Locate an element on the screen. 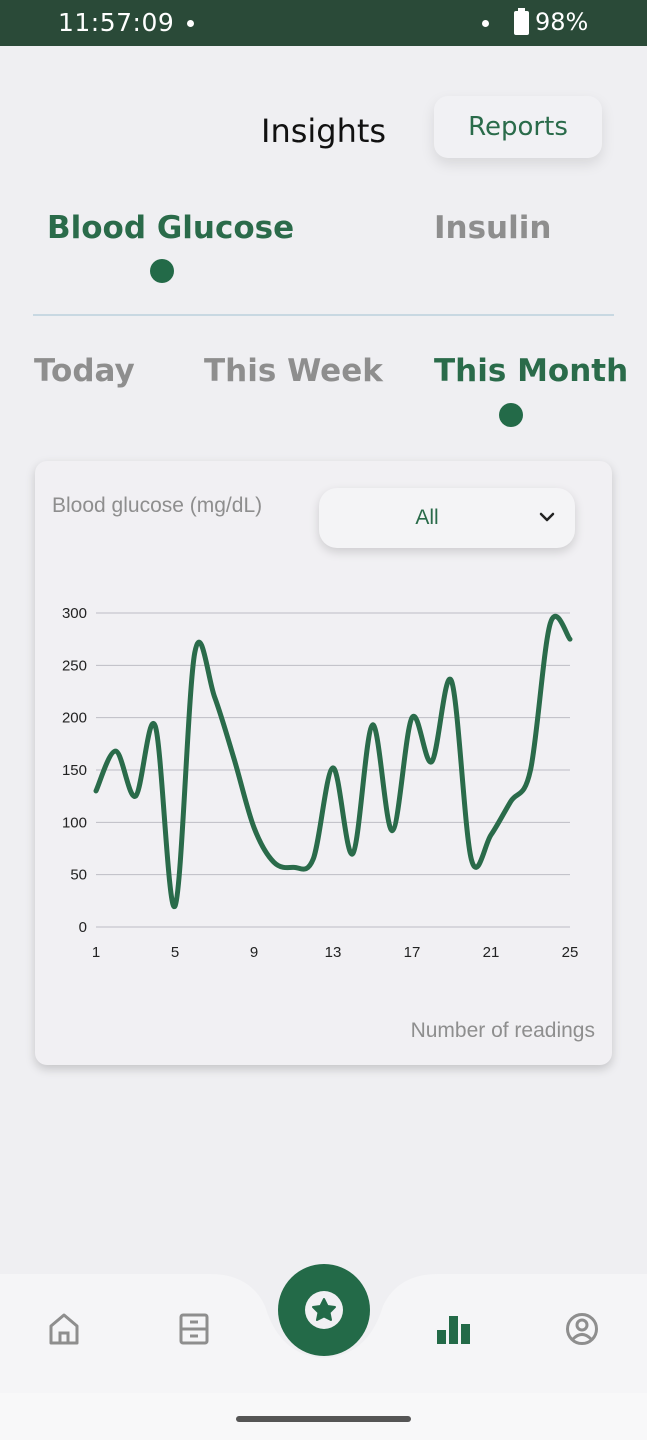  y-tick-label: 0 is located at coordinates (83, 927).